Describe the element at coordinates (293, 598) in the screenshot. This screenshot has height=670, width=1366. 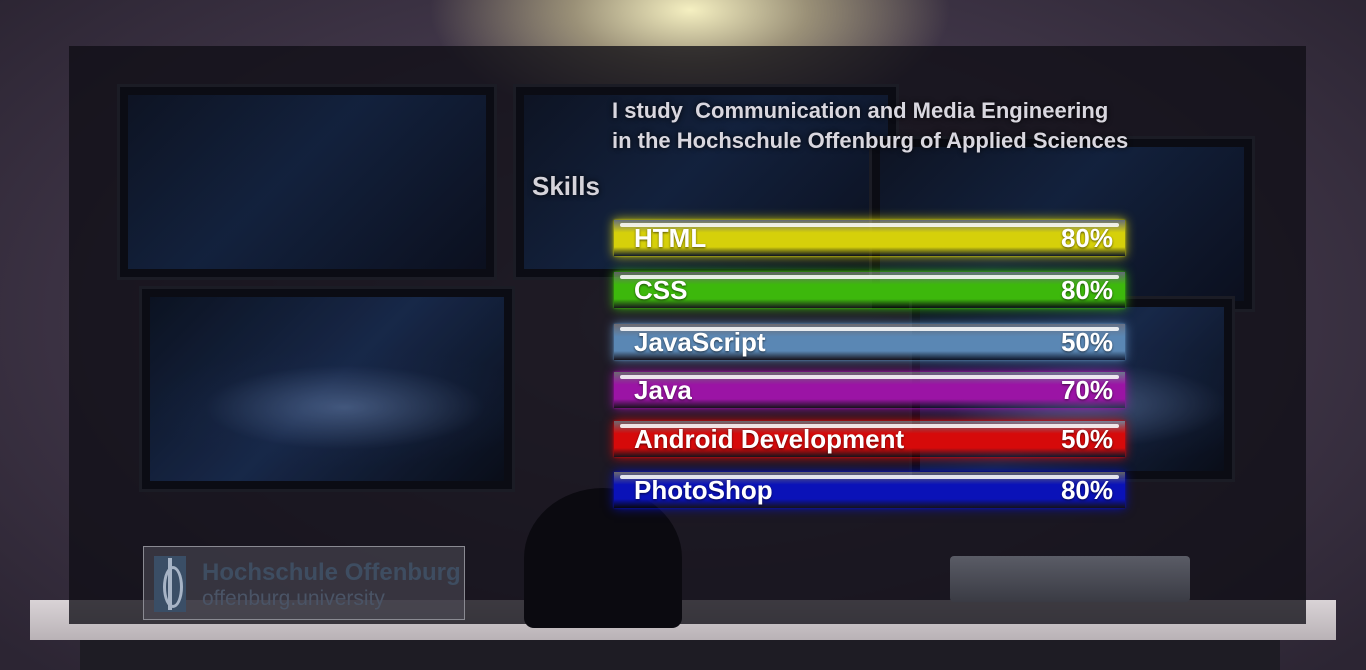
I see `logo-url: offenburg.university` at that location.